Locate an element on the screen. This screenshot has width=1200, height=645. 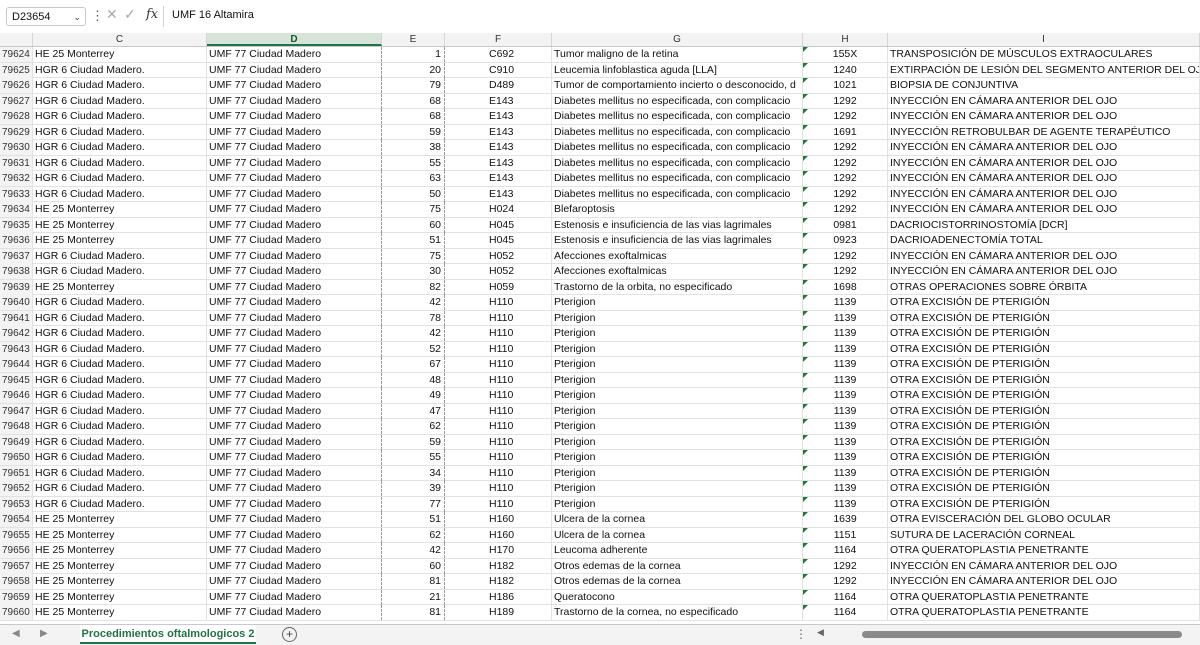
cell-e: 38 is located at coordinates (413, 147).